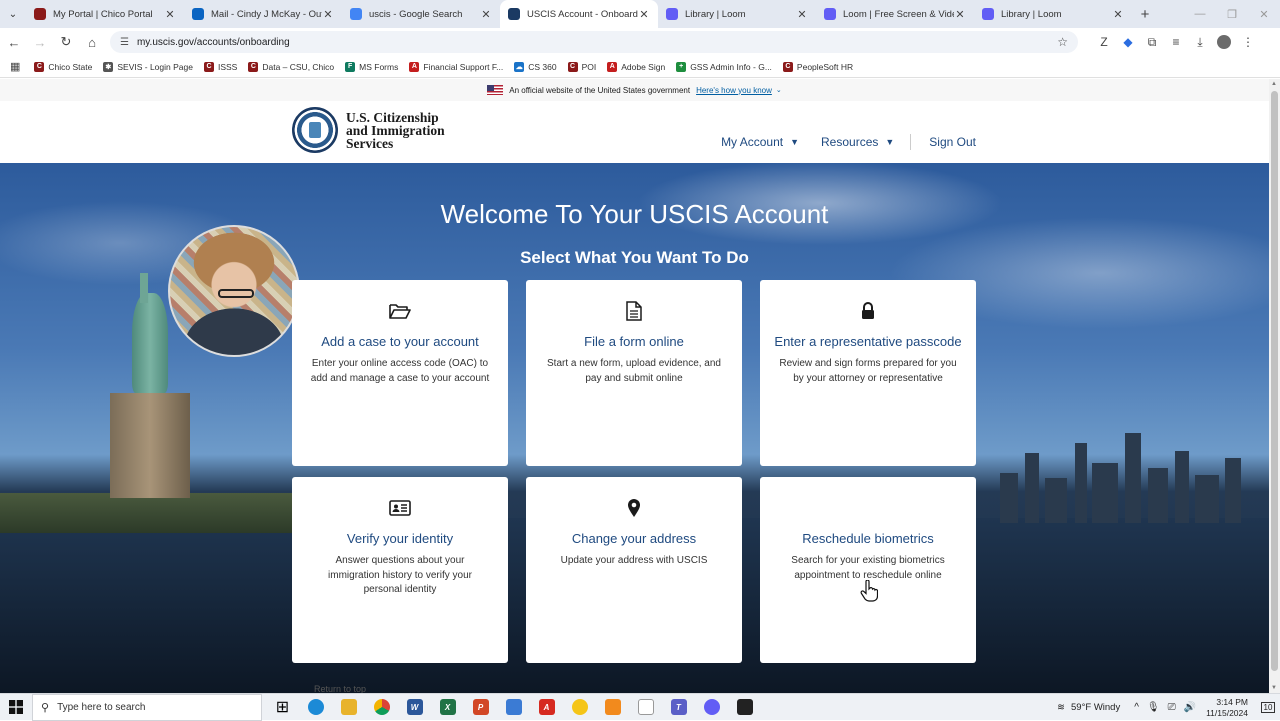 The height and width of the screenshot is (721, 1280). Describe the element at coordinates (1172, 707) in the screenshot. I see `network-icon: ⎚` at that location.